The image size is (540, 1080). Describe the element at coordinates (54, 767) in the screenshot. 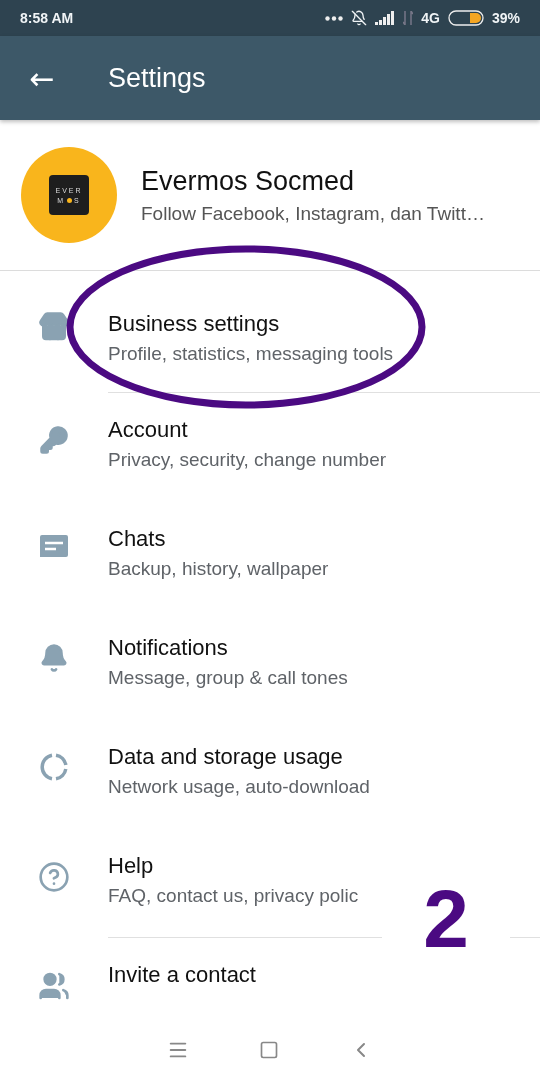

I see `data-usage-icon` at that location.